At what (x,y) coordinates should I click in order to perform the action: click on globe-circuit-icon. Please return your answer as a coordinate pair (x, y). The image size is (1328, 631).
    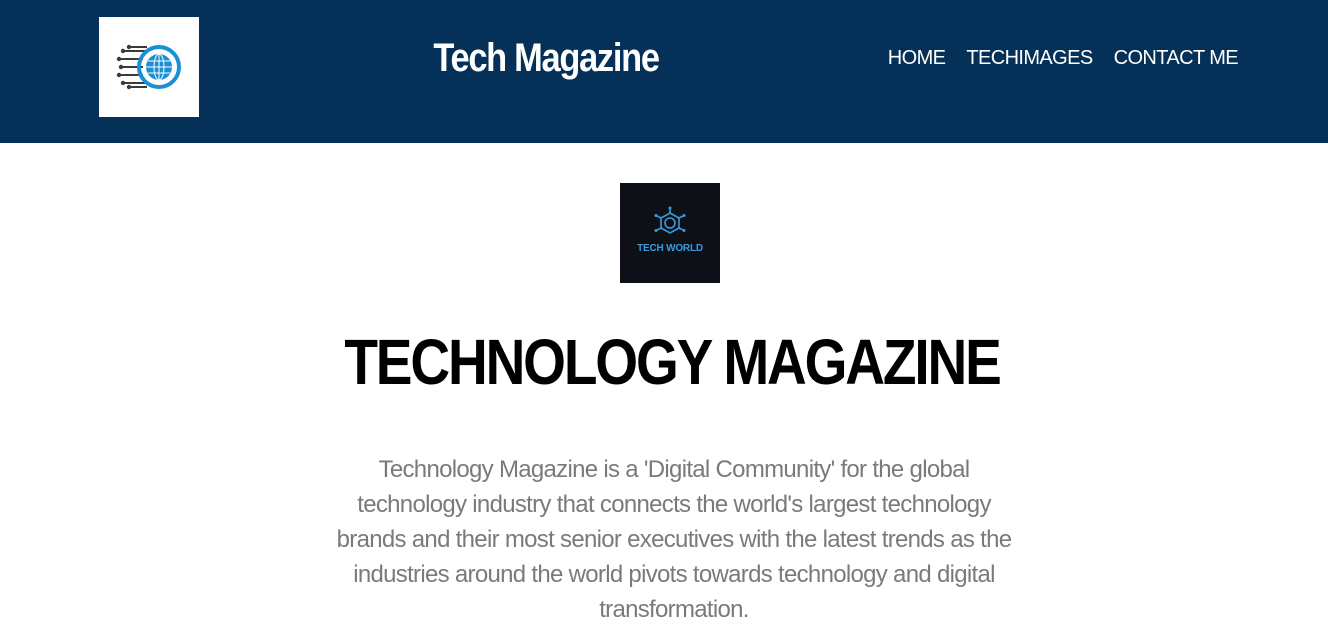
    Looking at the image, I should click on (148, 67).